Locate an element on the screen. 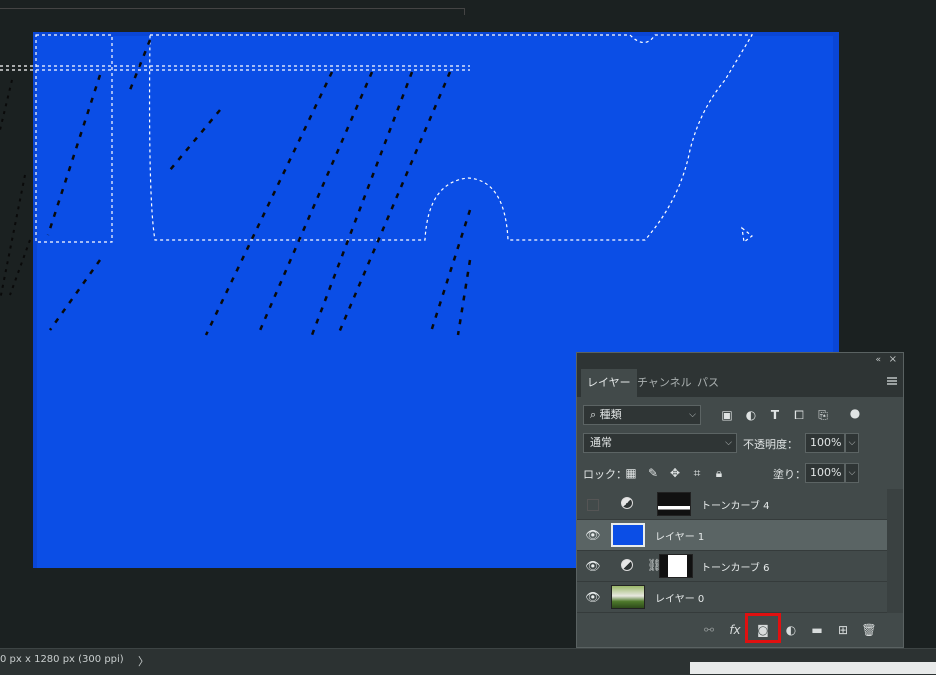  delete-layer-icon: 🗑︎ is located at coordinates (869, 630).